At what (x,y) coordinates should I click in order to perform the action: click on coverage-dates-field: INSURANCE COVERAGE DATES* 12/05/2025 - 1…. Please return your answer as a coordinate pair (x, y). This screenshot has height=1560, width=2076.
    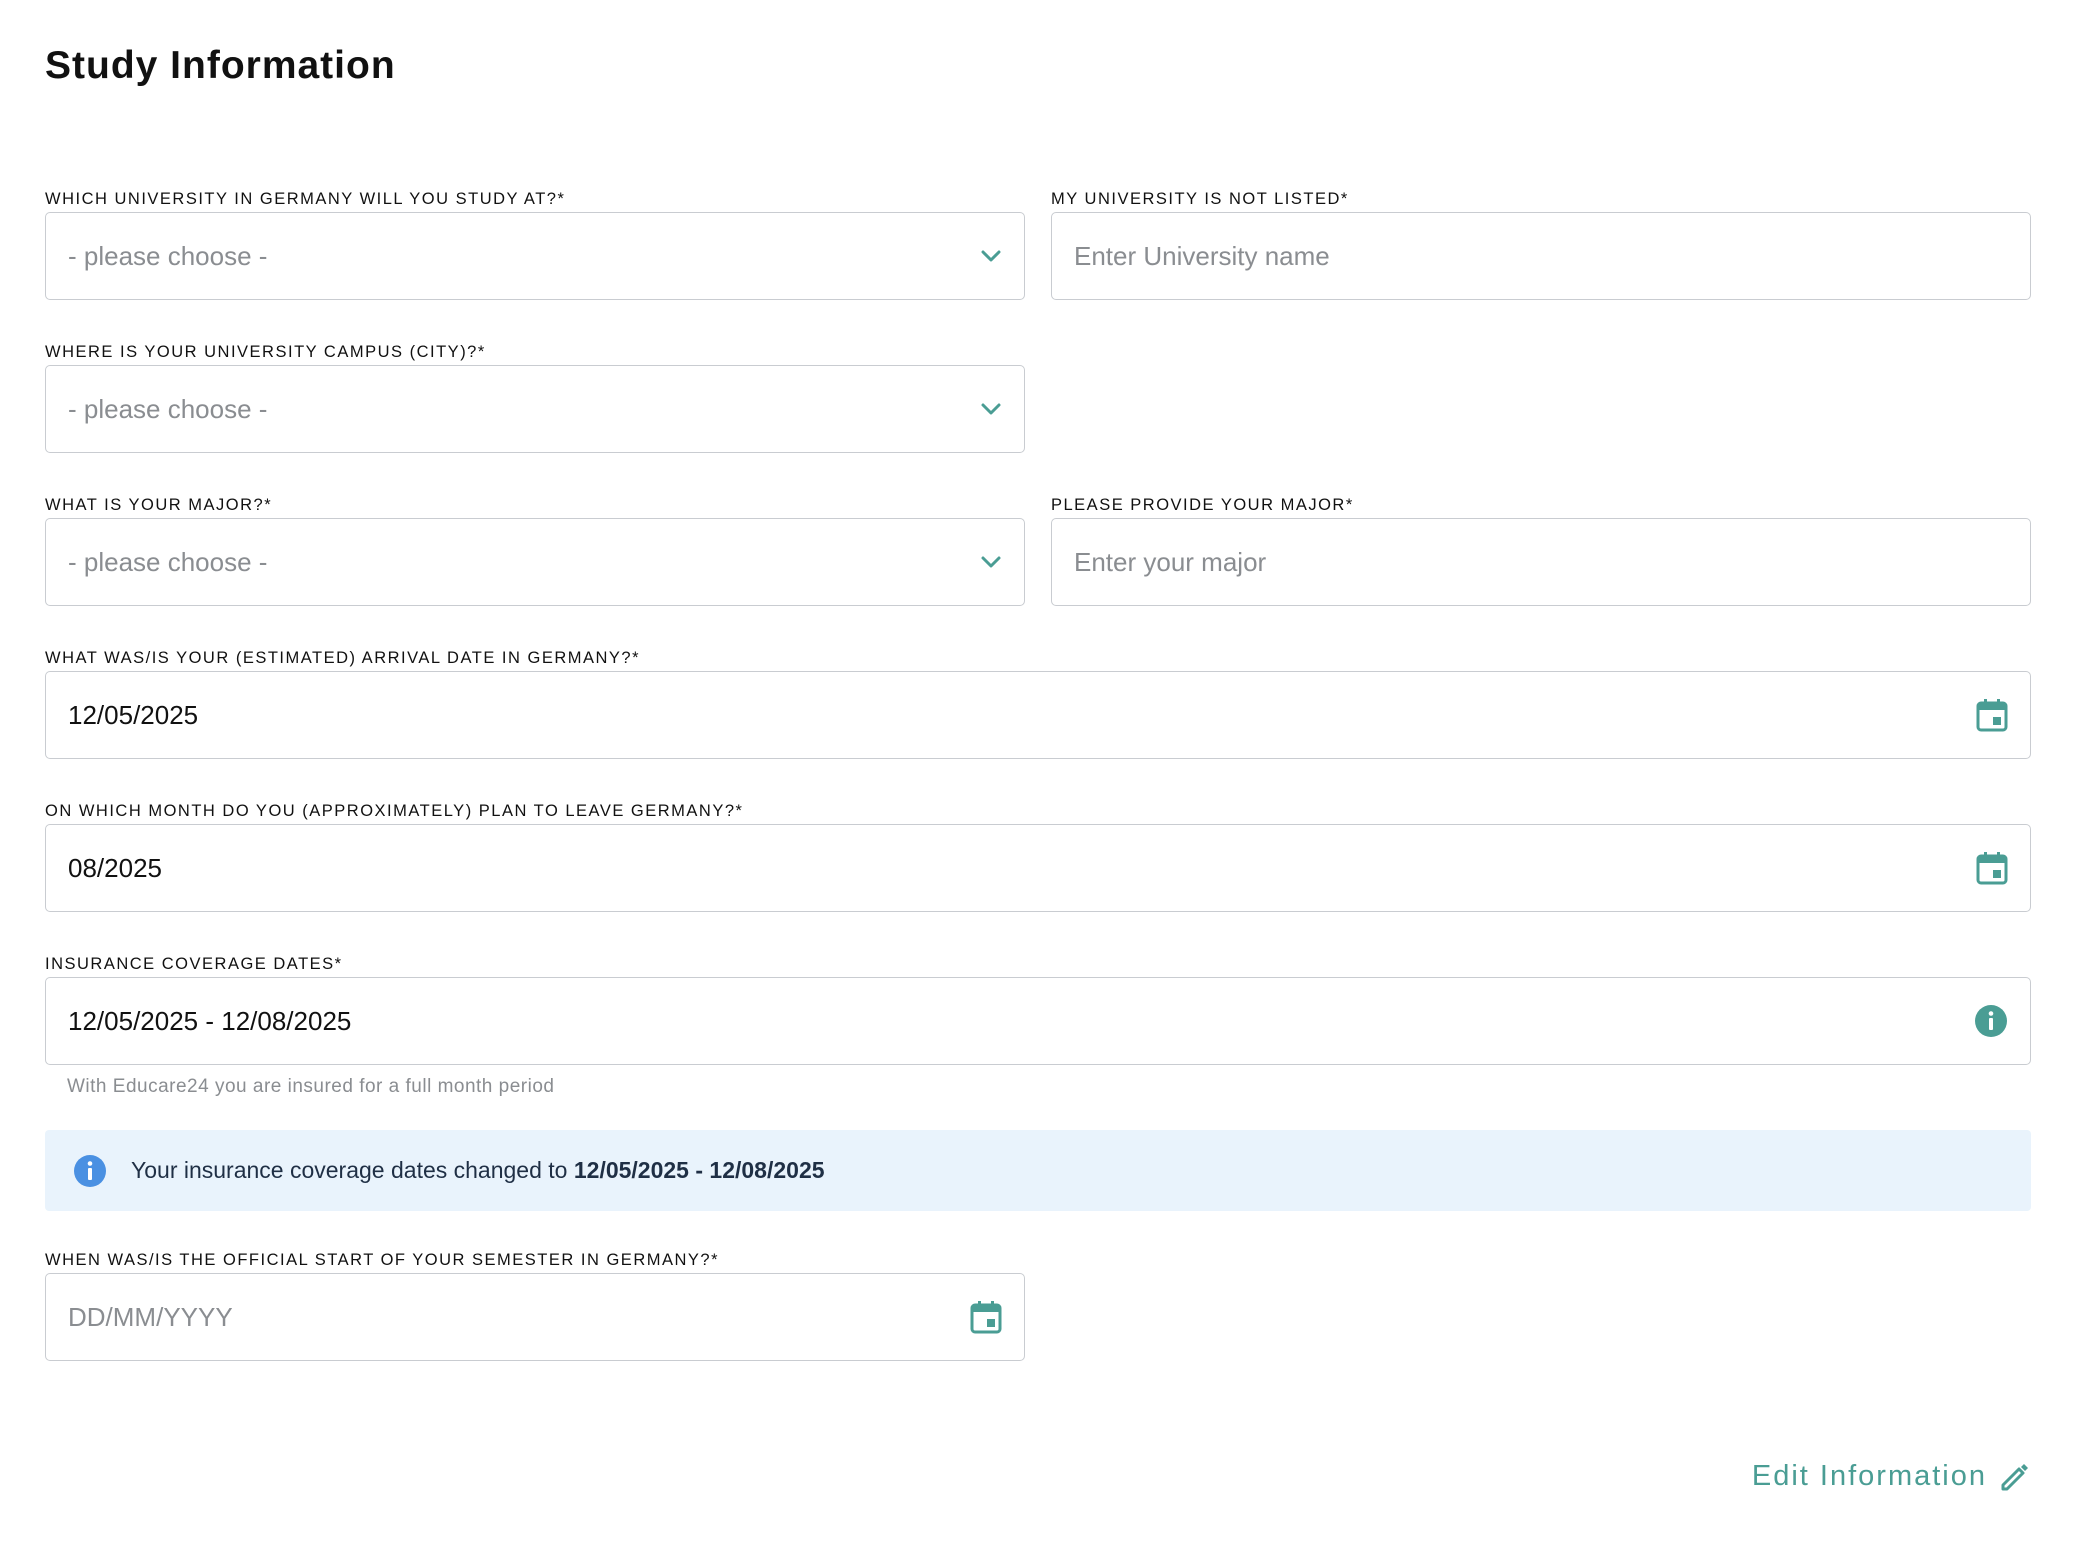
    Looking at the image, I should click on (1038, 1009).